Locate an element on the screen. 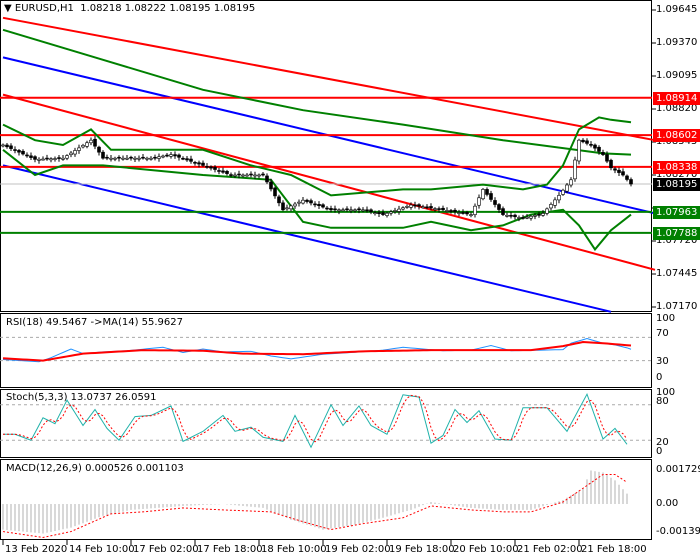  rsi-axis-label: 30 is located at coordinates (662, 361).